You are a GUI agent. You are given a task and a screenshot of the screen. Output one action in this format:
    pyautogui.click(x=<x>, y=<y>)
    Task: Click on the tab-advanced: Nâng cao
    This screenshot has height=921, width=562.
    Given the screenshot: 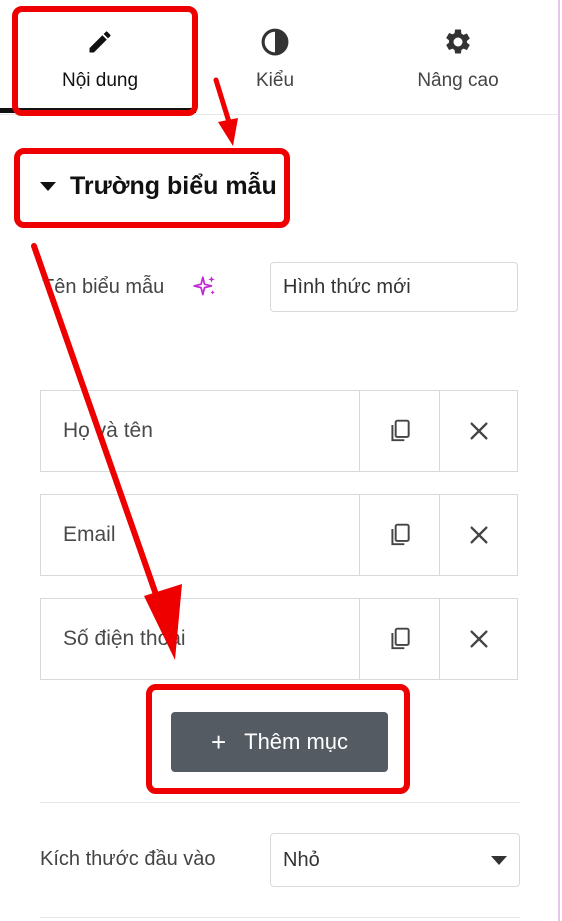 What is the action you would take?
    pyautogui.click(x=458, y=57)
    